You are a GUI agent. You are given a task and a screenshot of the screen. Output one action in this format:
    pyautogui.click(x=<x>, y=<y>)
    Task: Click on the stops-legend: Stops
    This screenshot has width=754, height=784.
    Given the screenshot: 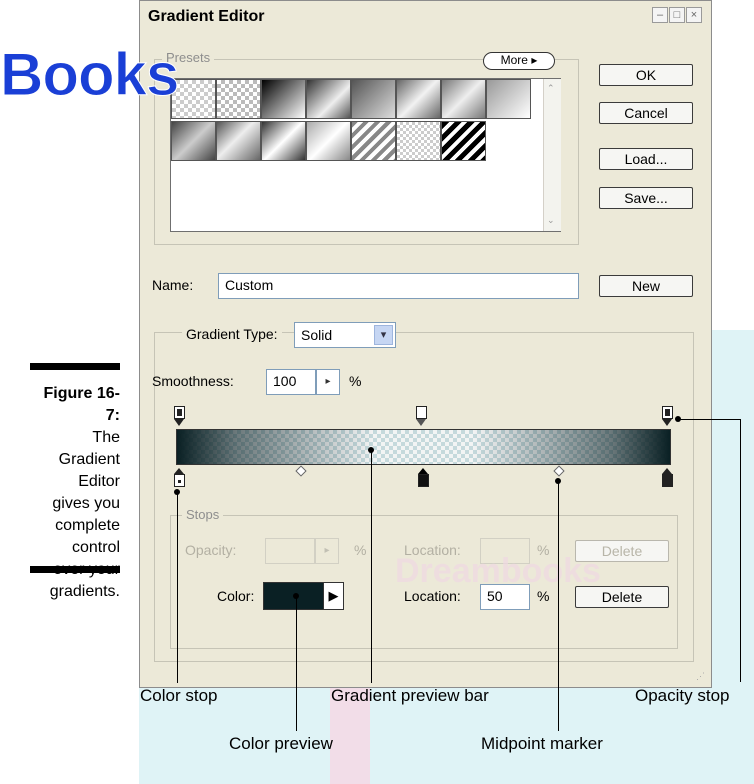 What is the action you would take?
    pyautogui.click(x=203, y=514)
    